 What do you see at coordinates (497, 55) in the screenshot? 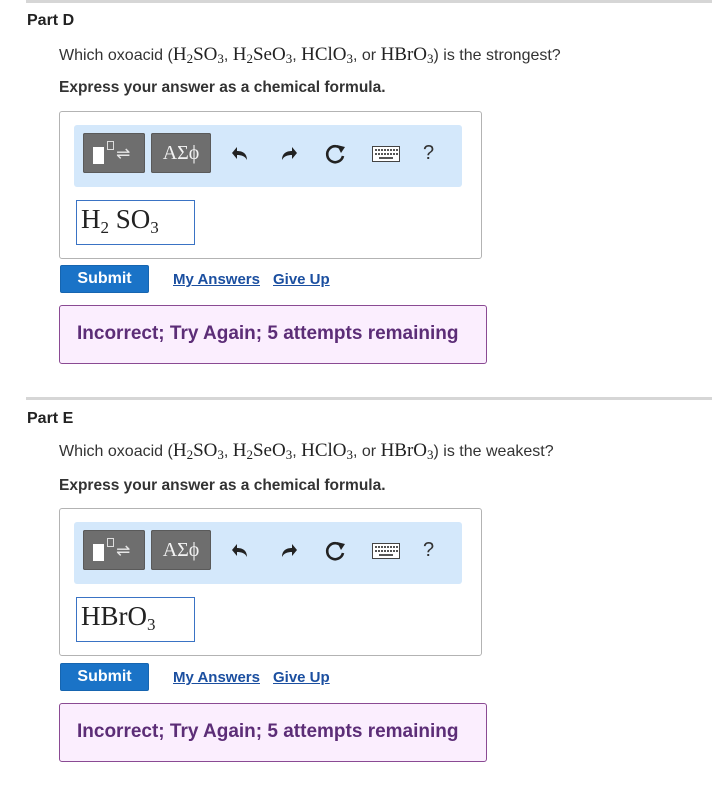
I see `question-suffix: ) is the strongest?` at bounding box center [497, 55].